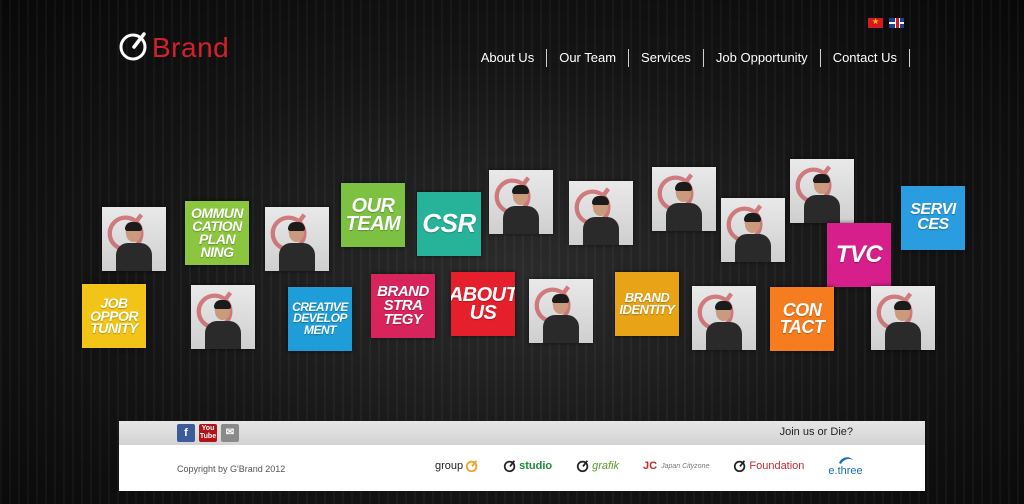  I want to click on partner-jc: JC Japan Cityzone, so click(676, 466).